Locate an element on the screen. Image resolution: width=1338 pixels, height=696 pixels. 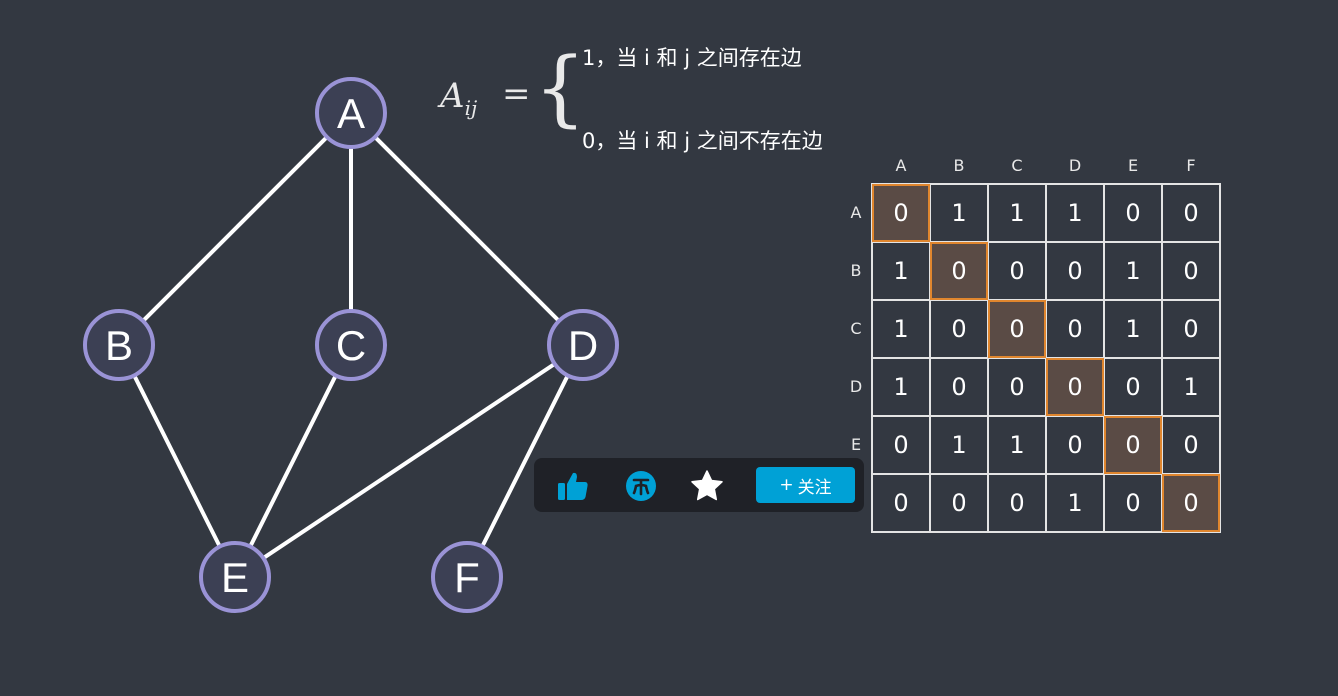
node-C: C is located at coordinates (351, 345).